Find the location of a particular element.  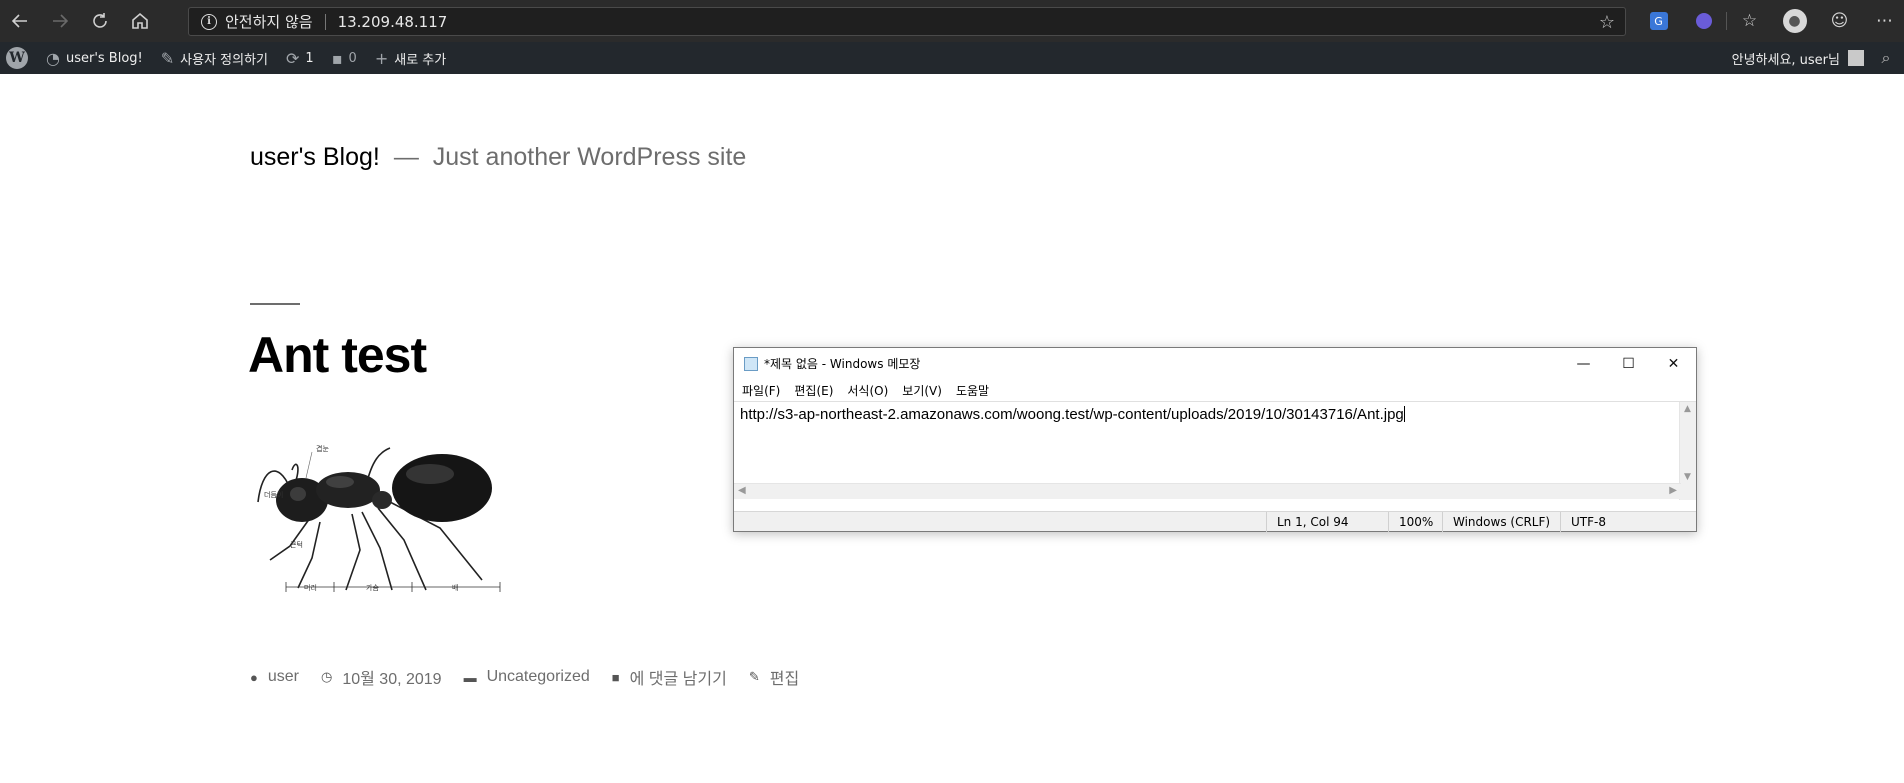

forward-button is located at coordinates (60, 21).